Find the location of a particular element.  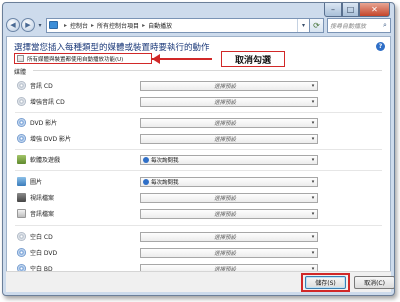

media-label: 增強音訊 CD is located at coordinates (47, 102).